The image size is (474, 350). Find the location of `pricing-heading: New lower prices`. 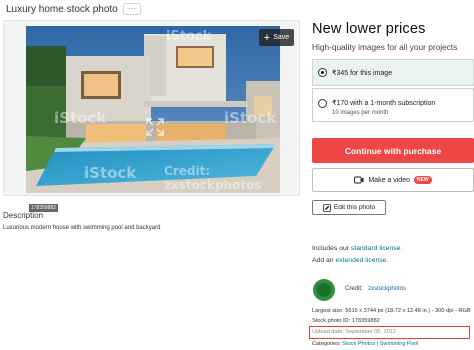

pricing-heading: New lower prices is located at coordinates (369, 29).